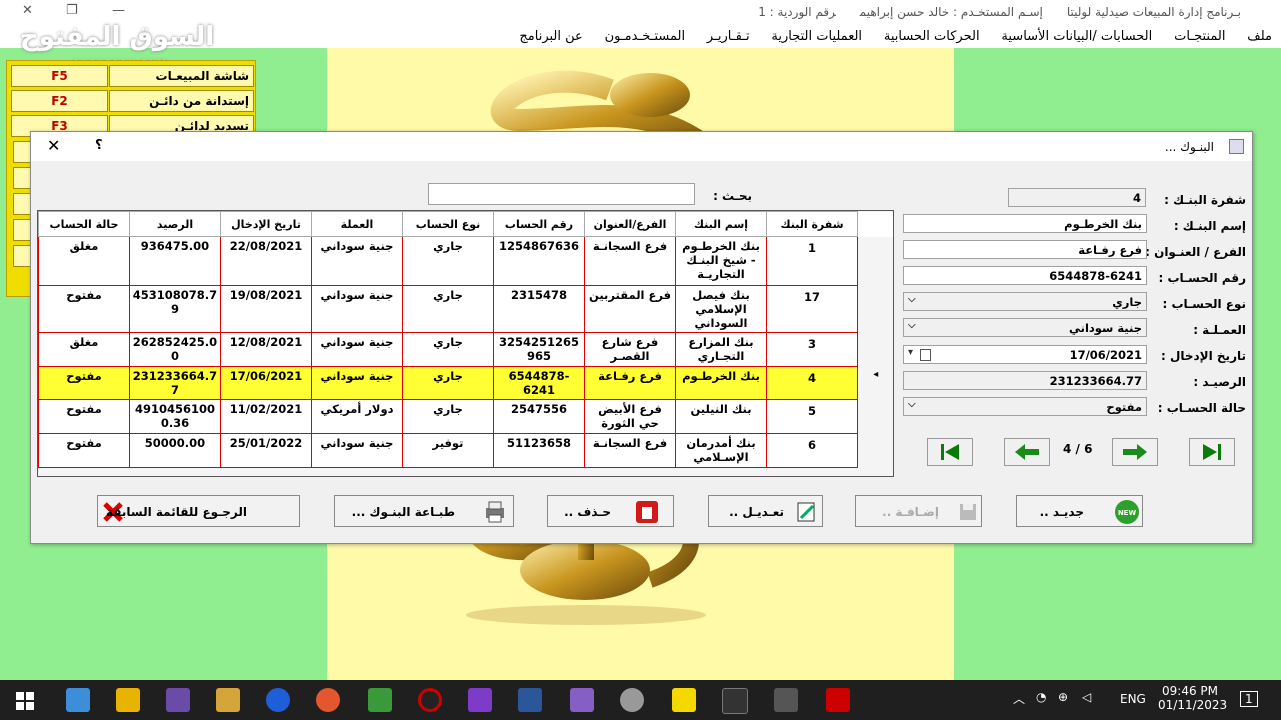  Describe the element at coordinates (1133, 699) in the screenshot. I see `language-indicator: ENG` at that location.